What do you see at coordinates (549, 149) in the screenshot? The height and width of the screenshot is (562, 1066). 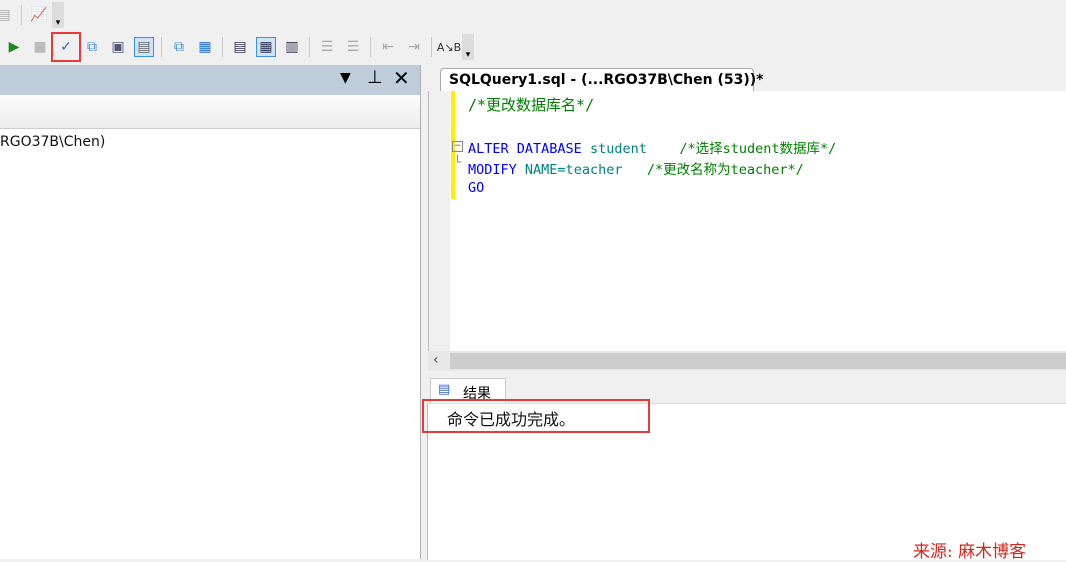 I see `keyword: DATABASE` at bounding box center [549, 149].